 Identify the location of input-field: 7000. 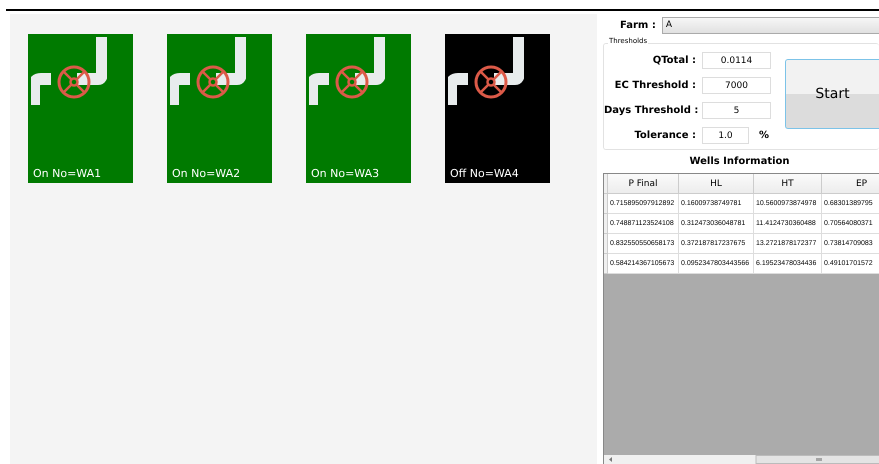
(736, 85).